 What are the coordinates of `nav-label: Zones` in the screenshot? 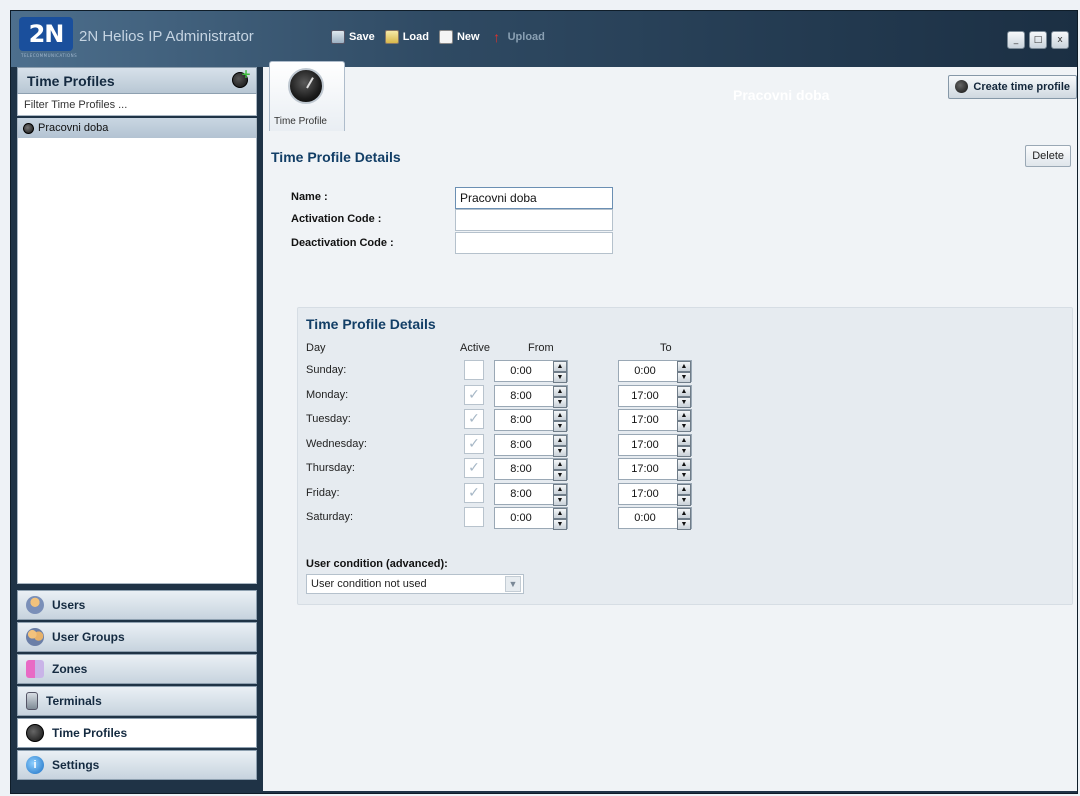 It's located at (70, 669).